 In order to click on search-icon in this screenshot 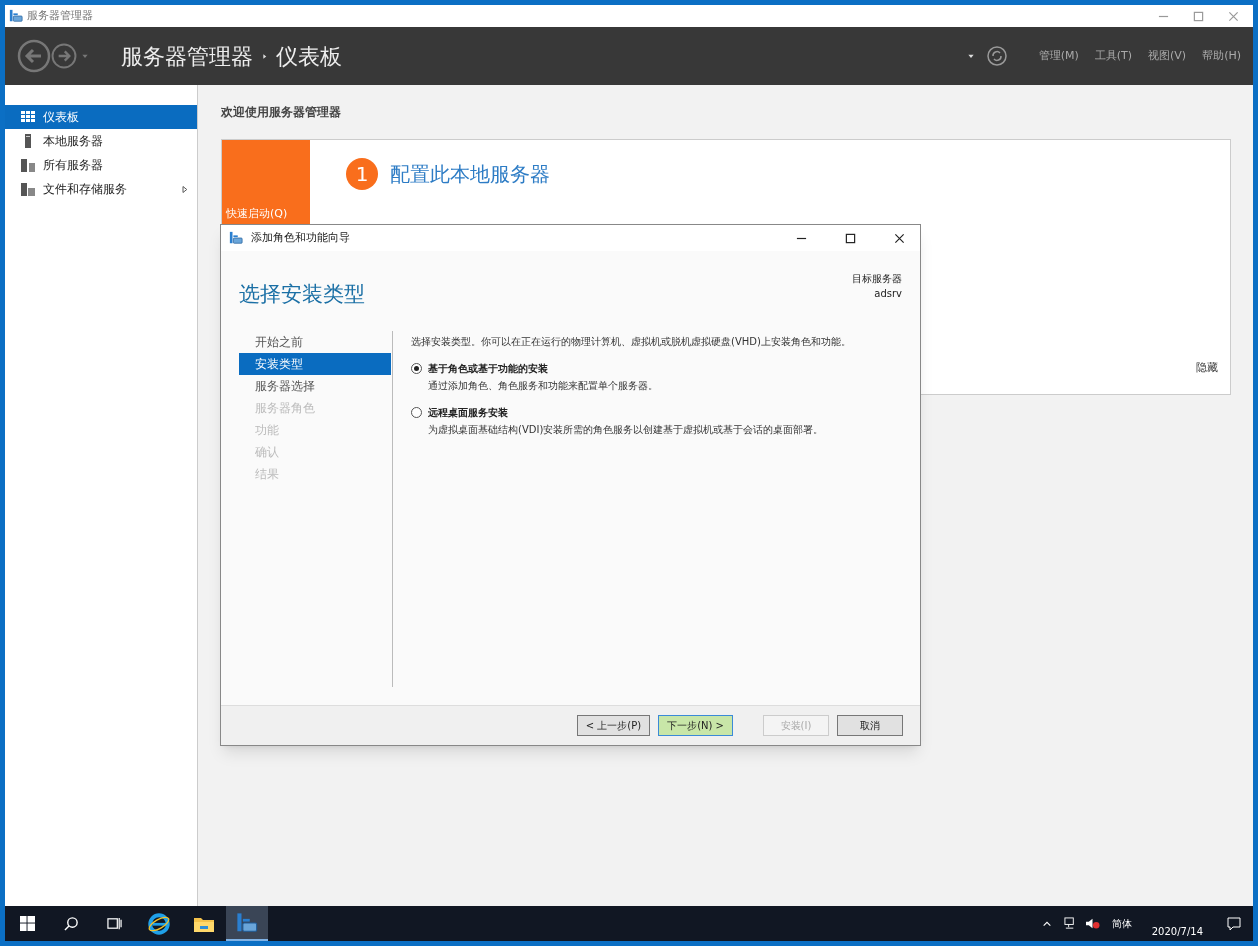, I will do `click(71, 923)`.